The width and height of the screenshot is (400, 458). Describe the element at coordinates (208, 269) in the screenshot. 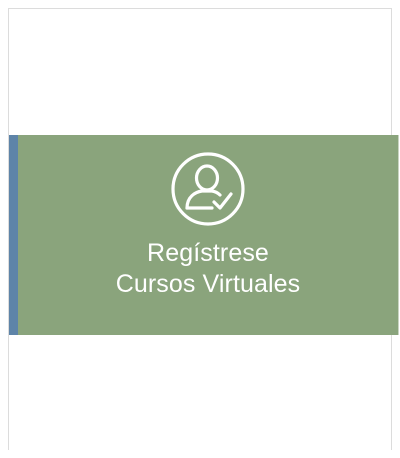

I see `tile-label: Regístrese Cursos Virtuales` at that location.